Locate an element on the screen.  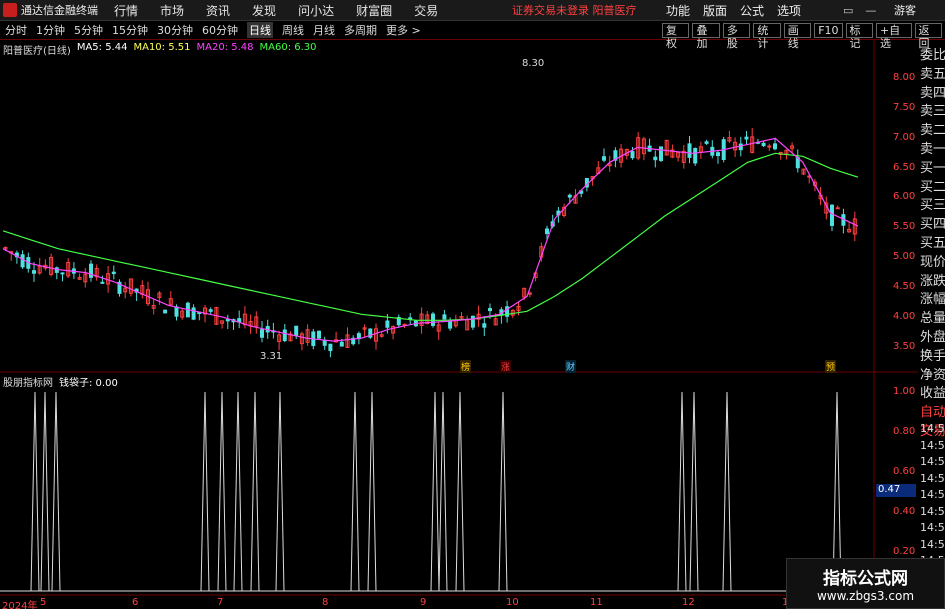
indicator-value: 钱袋子: 0.00 is located at coordinates (88, 383).